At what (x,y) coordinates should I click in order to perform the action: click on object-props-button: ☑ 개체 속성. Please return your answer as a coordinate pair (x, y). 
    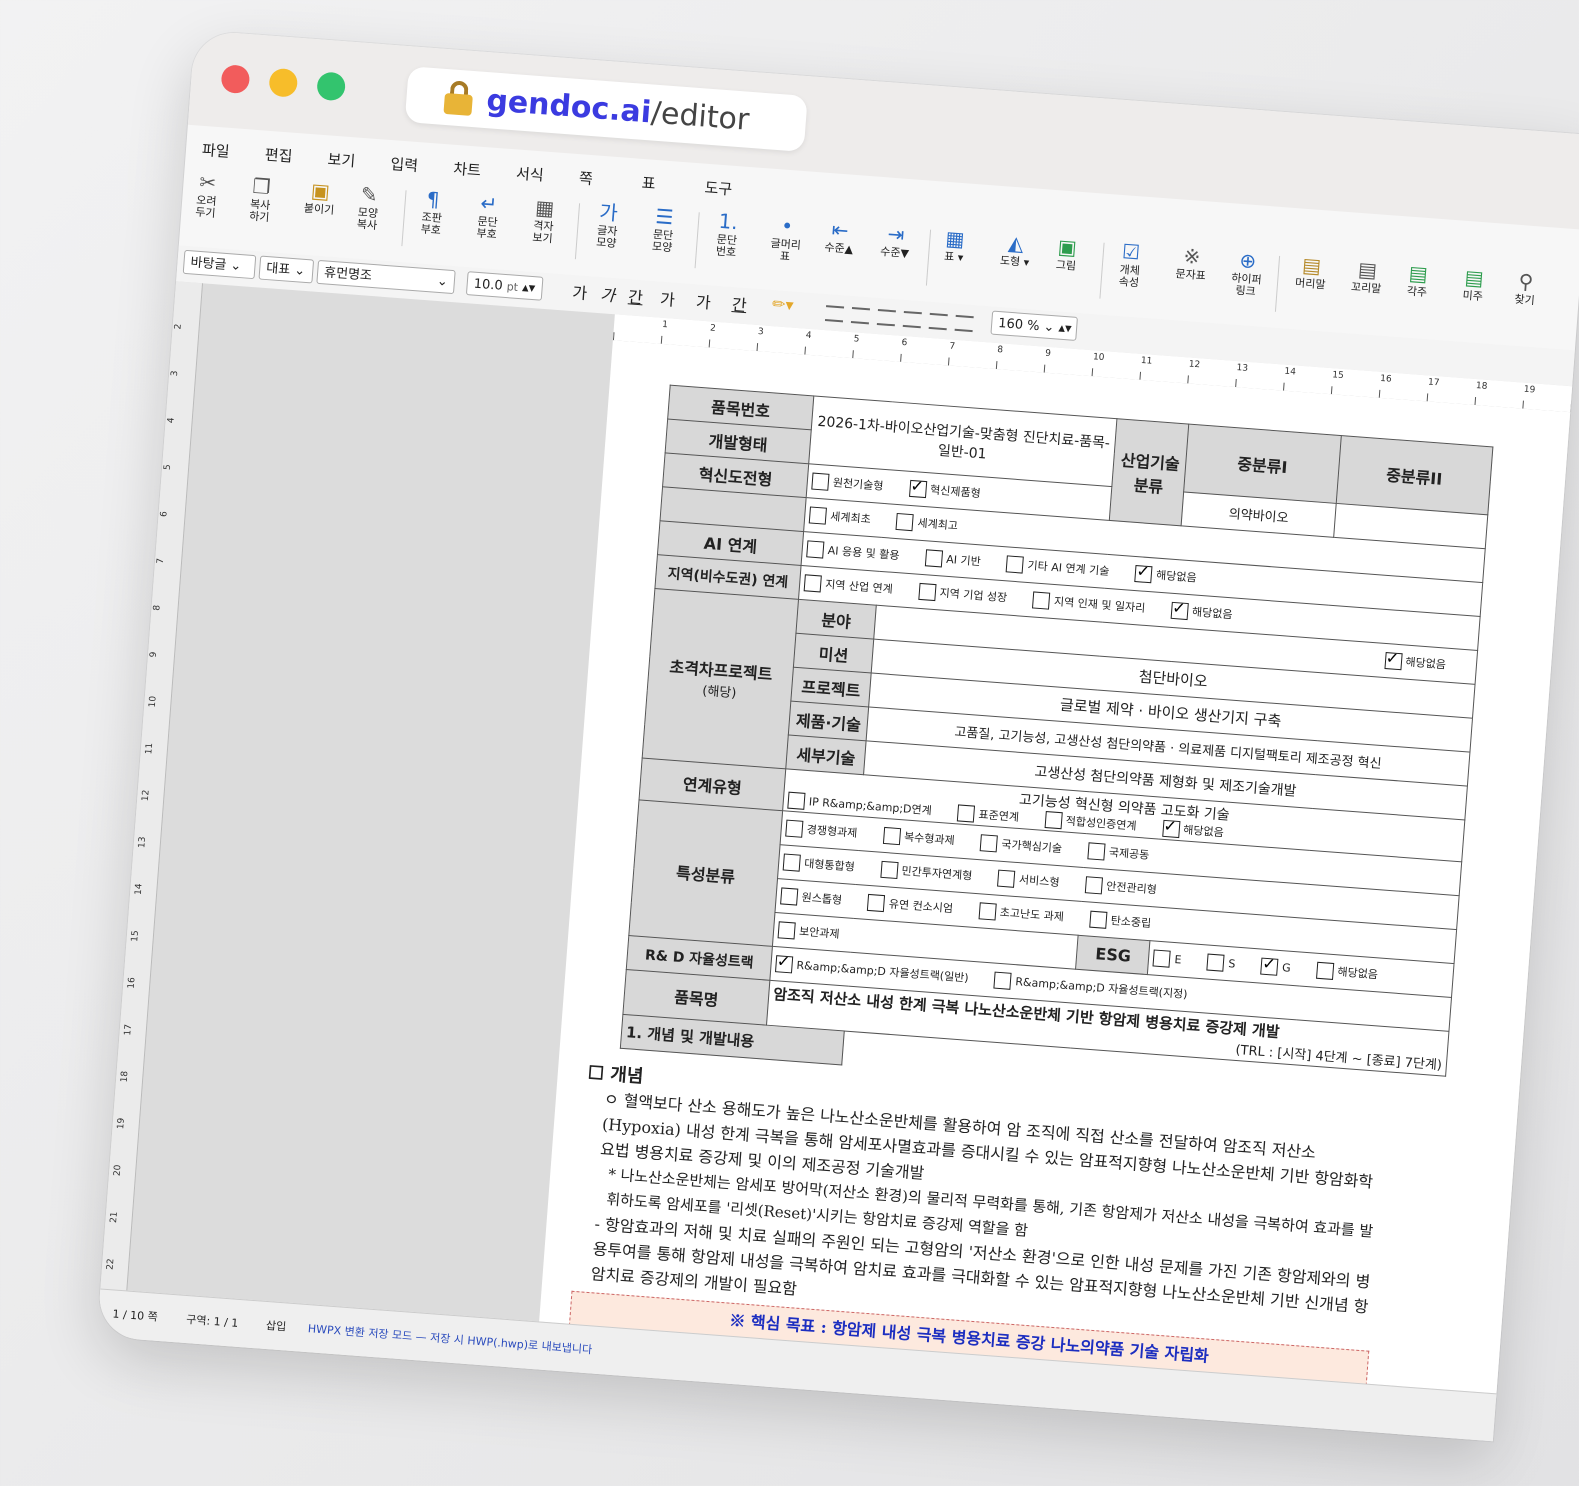
    Looking at the image, I should click on (1130, 263).